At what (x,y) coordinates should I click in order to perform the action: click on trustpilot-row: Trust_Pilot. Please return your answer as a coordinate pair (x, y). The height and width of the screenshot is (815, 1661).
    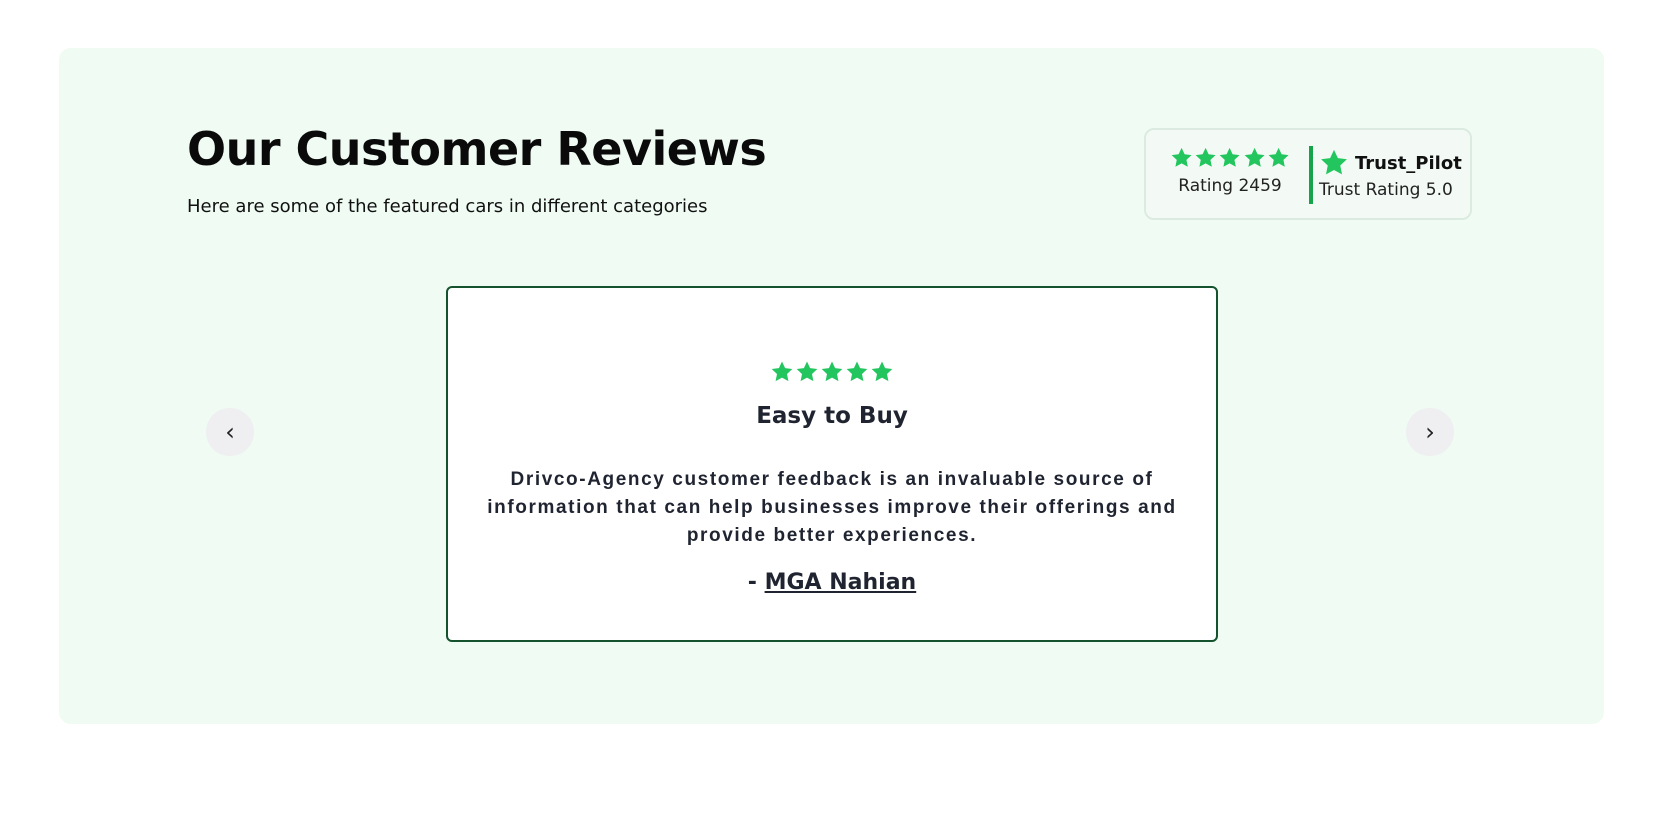
    Looking at the image, I should click on (1390, 163).